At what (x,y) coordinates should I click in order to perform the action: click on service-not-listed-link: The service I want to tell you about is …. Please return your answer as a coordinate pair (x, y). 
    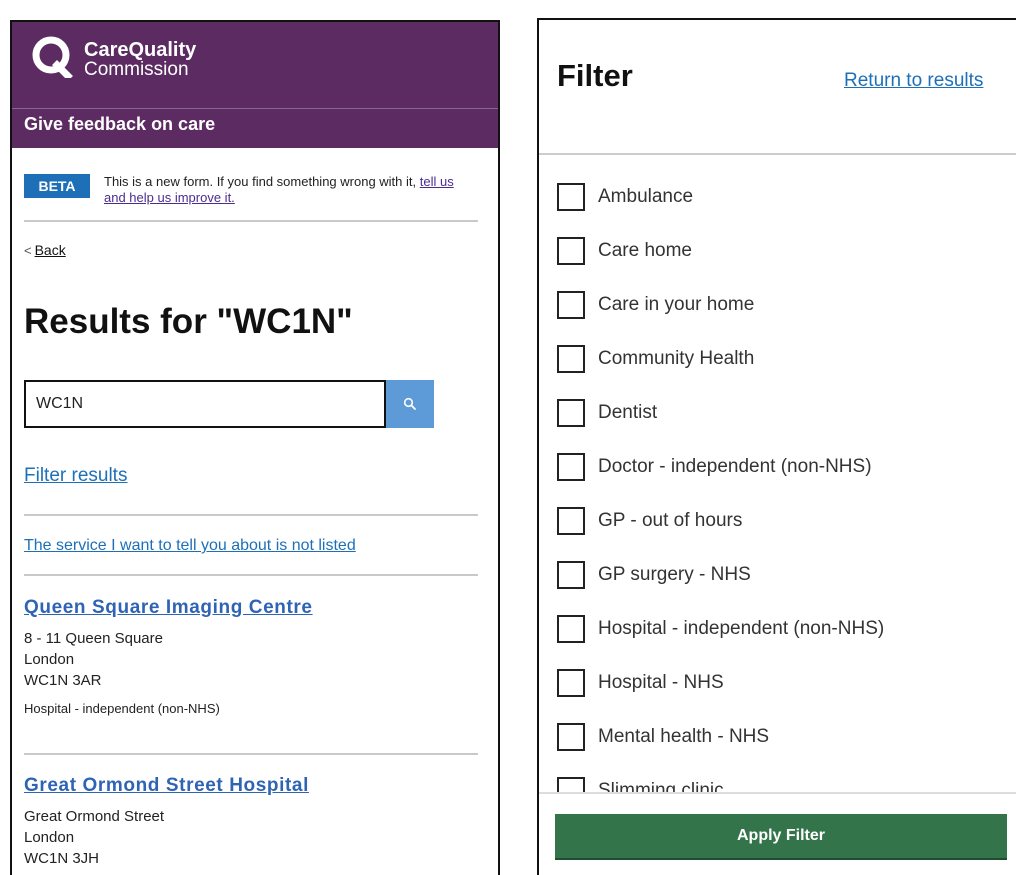
    Looking at the image, I should click on (190, 546).